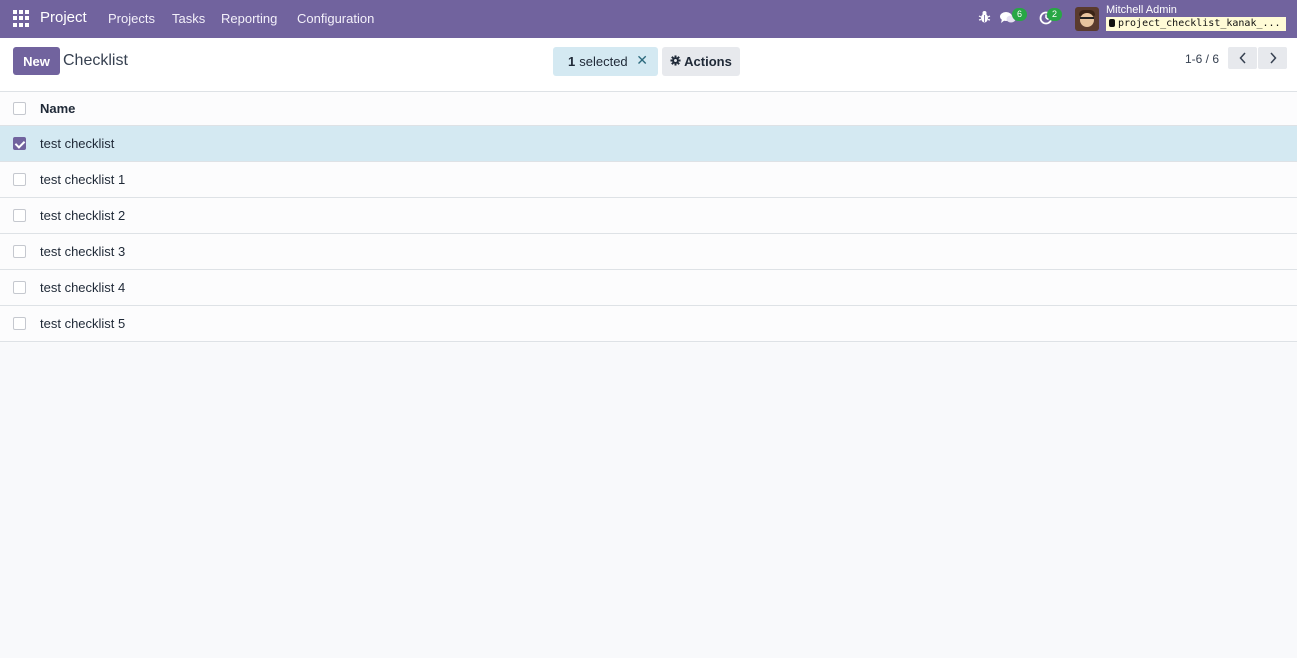 The width and height of the screenshot is (1297, 658). I want to click on selected-count: 1, so click(572, 61).